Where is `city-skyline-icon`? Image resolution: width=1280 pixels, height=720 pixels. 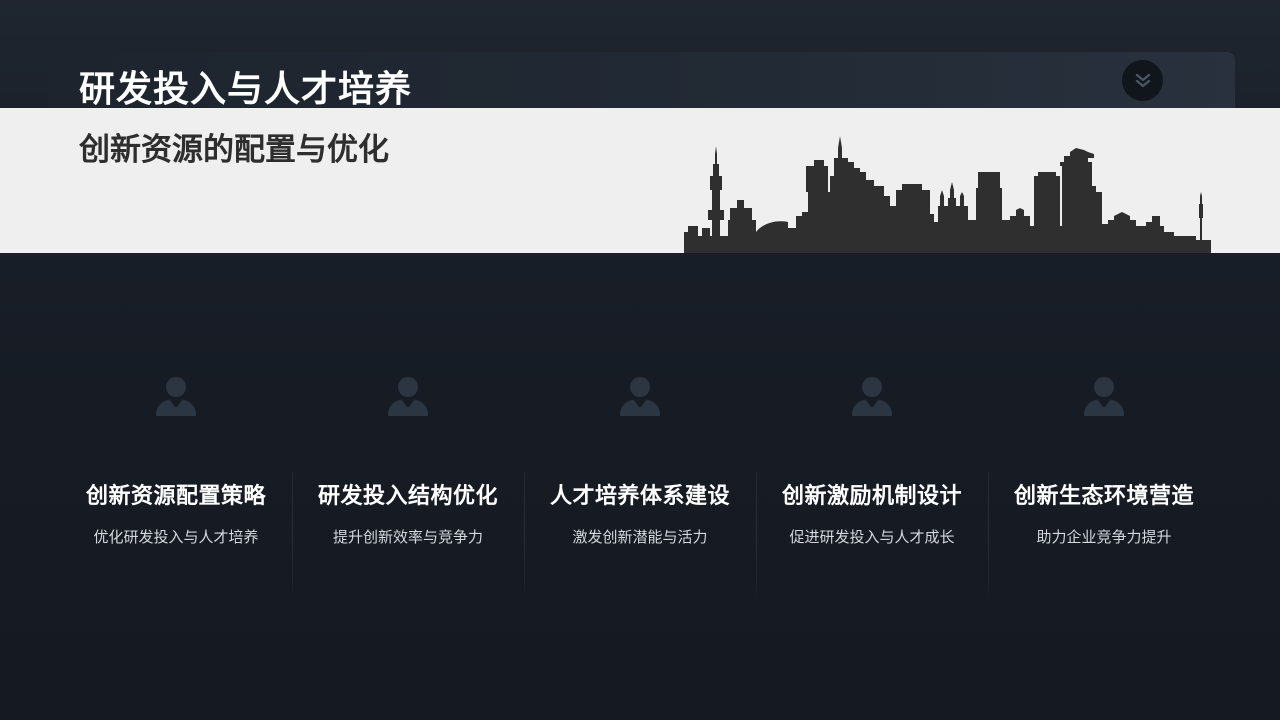
city-skyline-icon is located at coordinates (947, 194).